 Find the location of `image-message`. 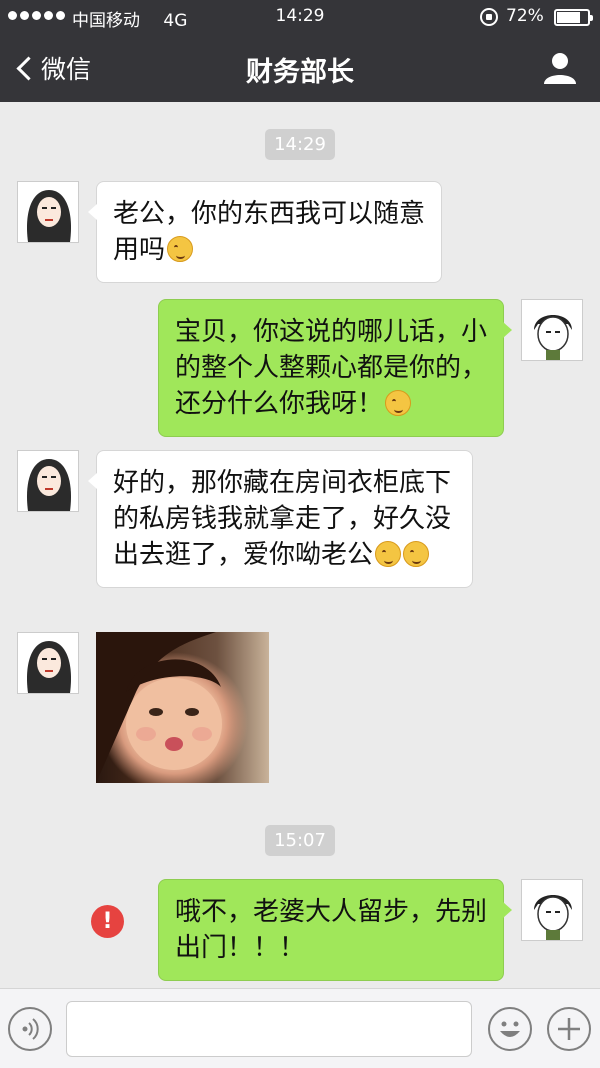

image-message is located at coordinates (182, 707).